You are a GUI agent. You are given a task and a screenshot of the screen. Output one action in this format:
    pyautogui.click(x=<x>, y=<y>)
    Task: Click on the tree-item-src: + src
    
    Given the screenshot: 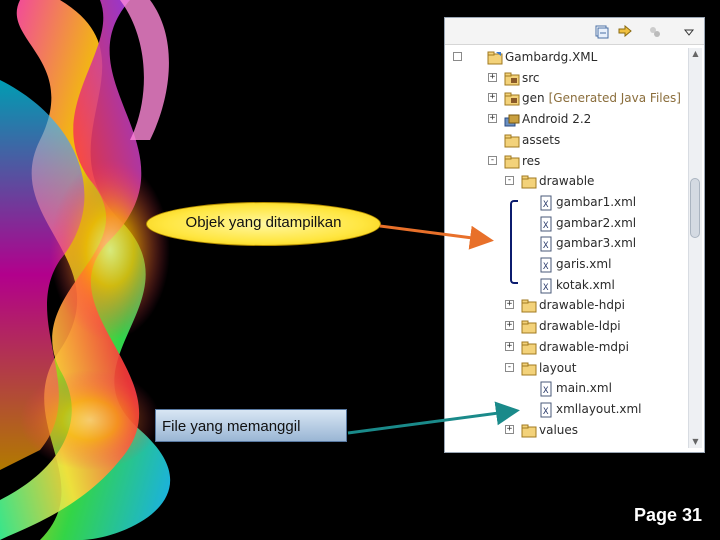 What is the action you would take?
    pyautogui.click(x=565, y=79)
    